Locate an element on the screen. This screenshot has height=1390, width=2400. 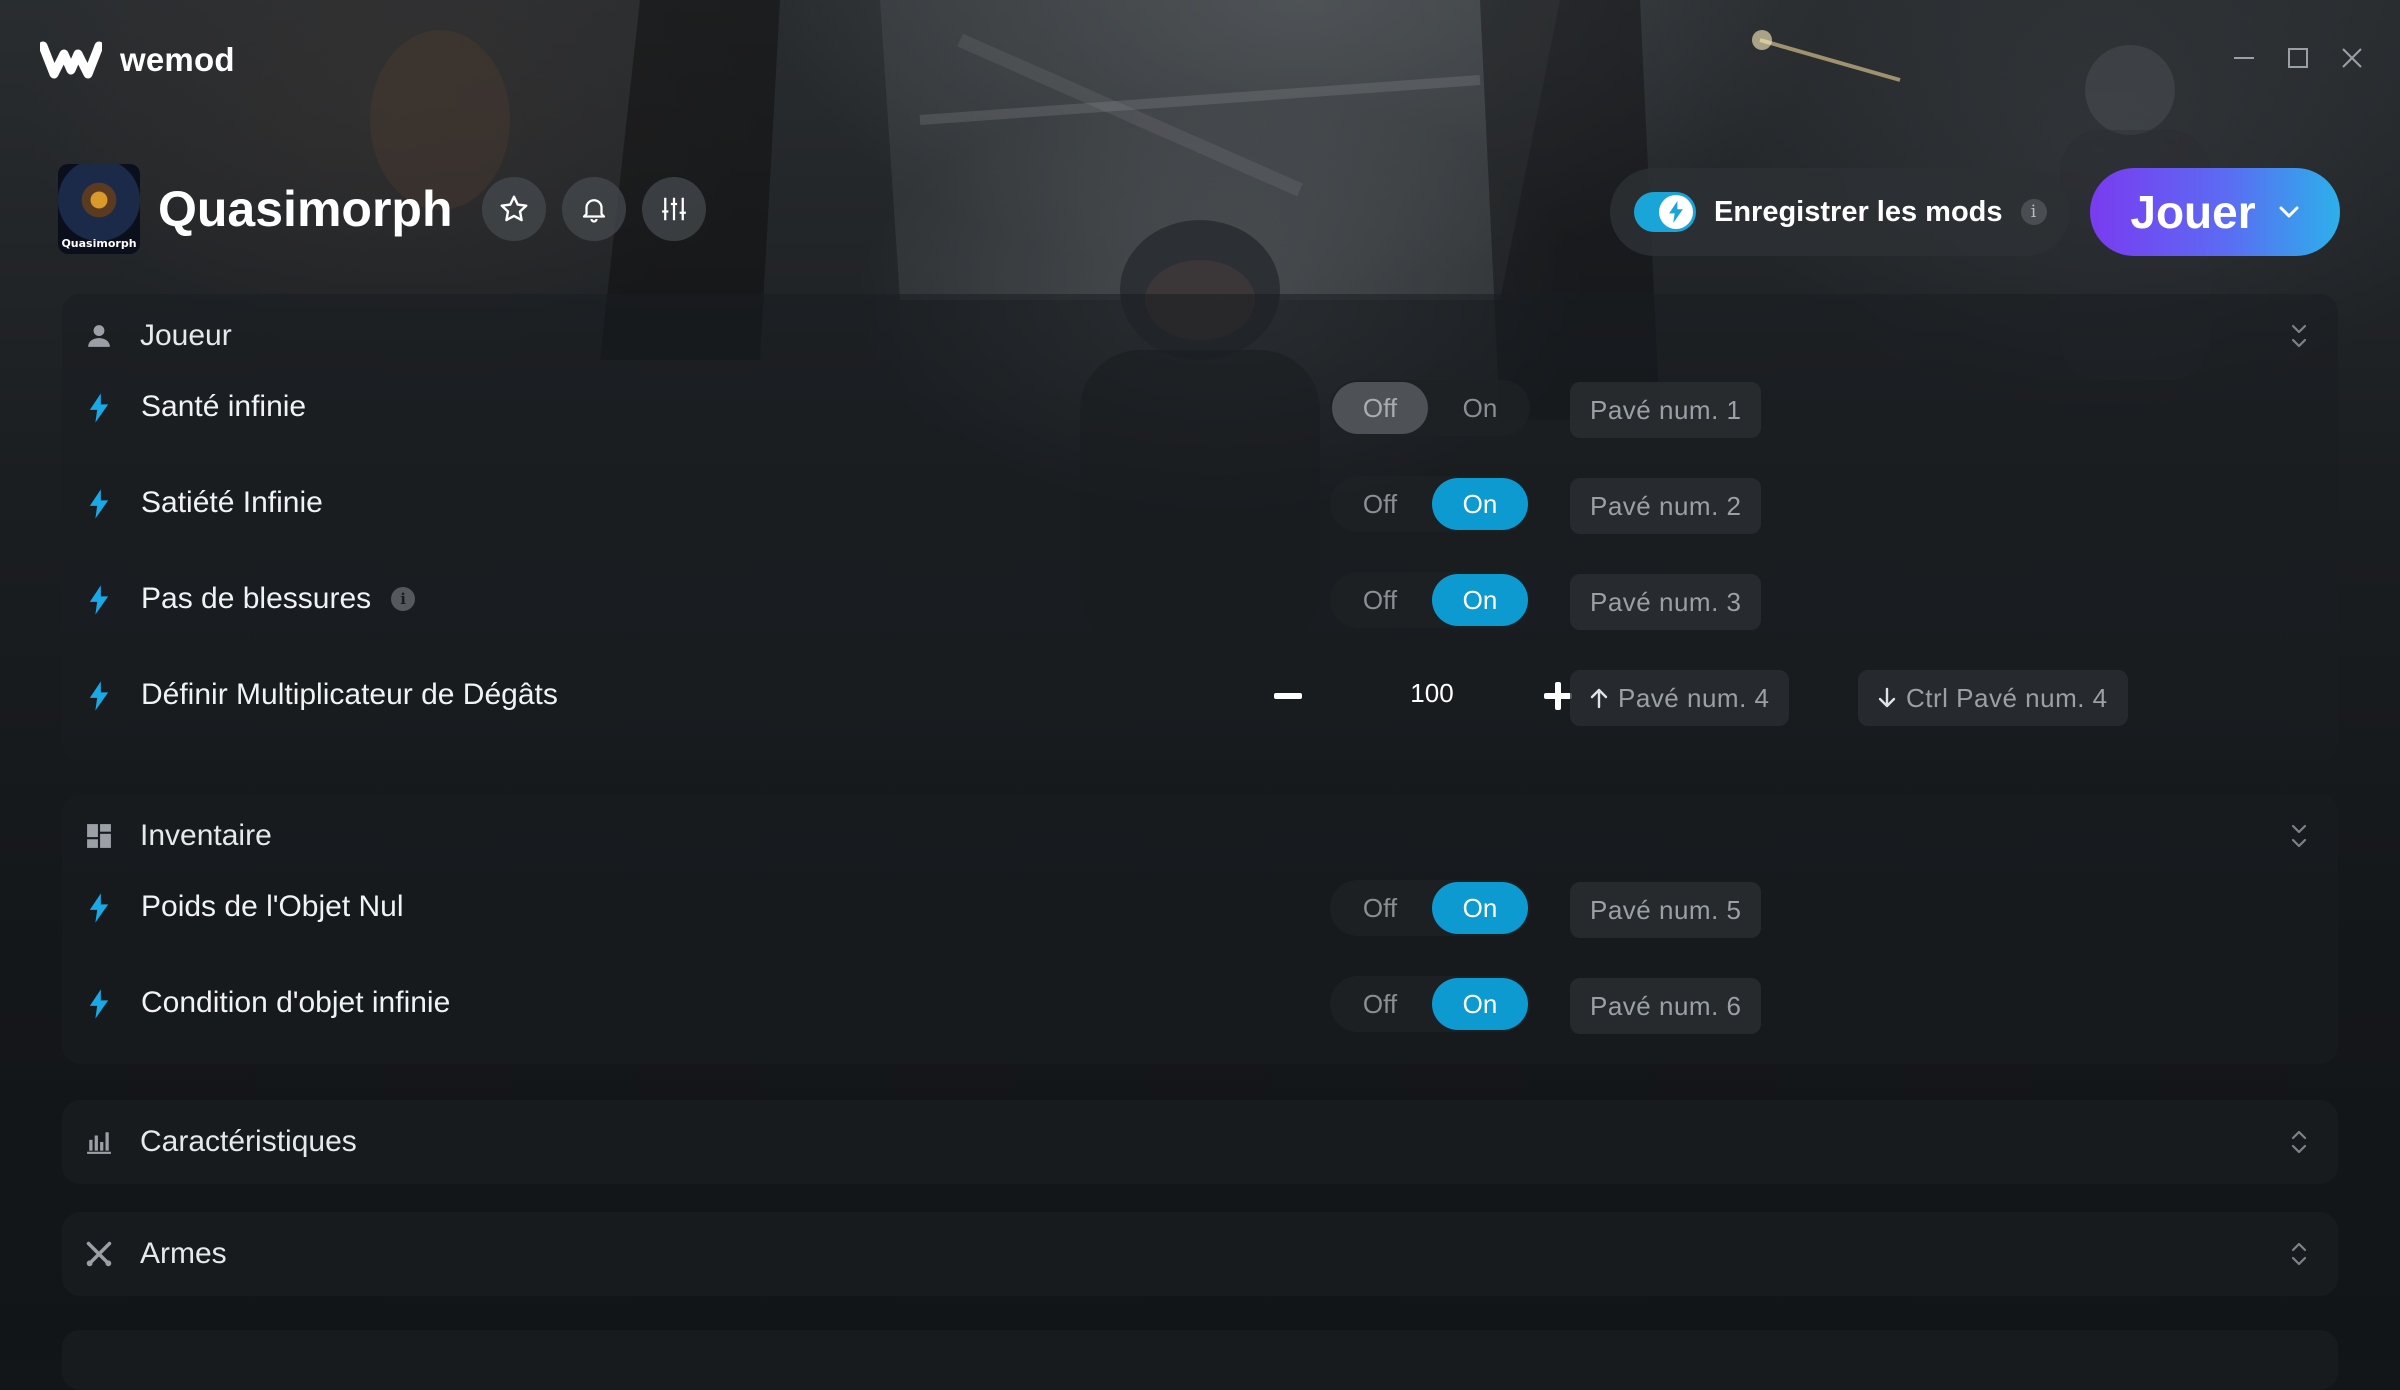
minus-icon is located at coordinates (1288, 696).